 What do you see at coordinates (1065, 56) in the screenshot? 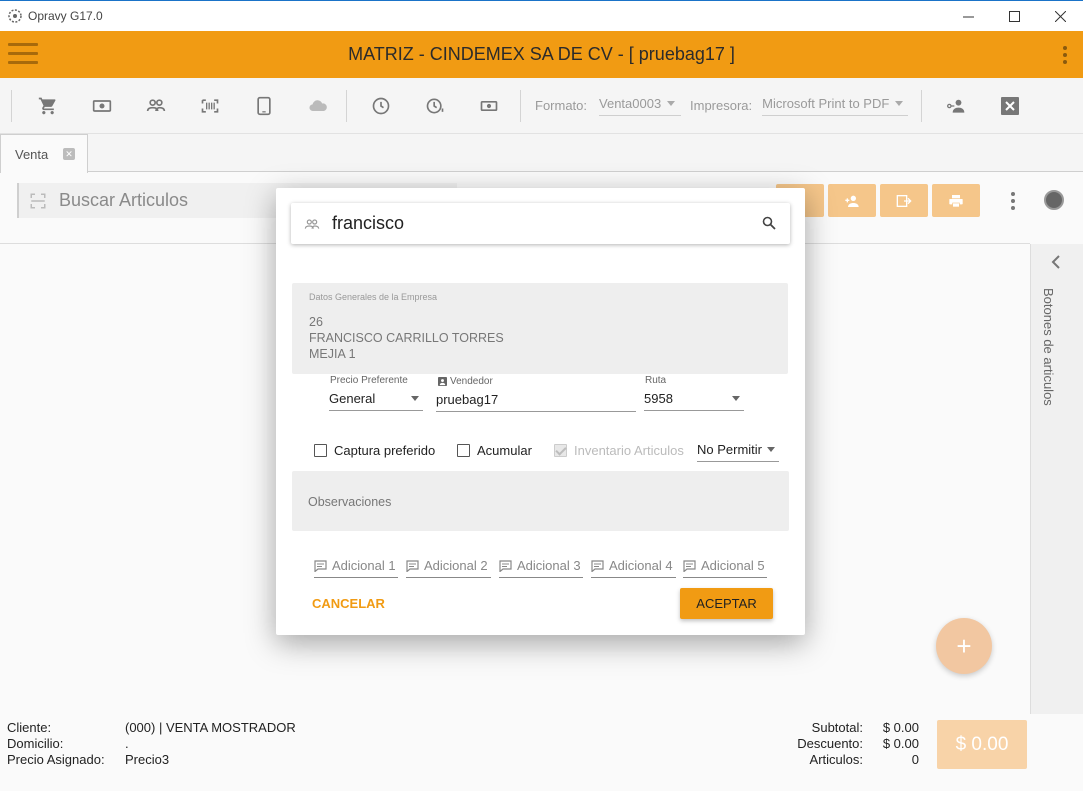
I see `more-options-icon` at bounding box center [1065, 56].